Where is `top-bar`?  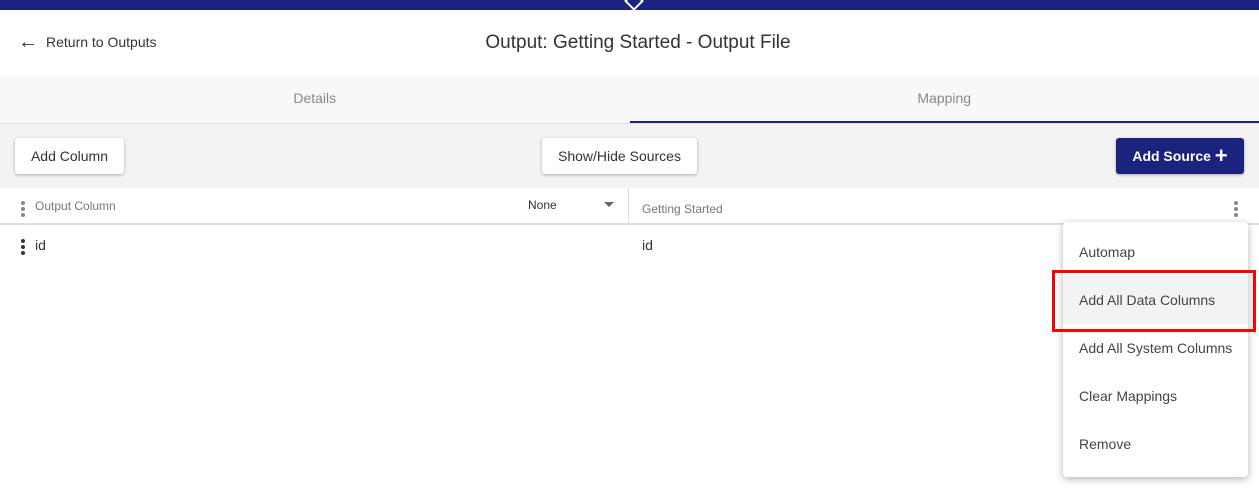 top-bar is located at coordinates (629, 5).